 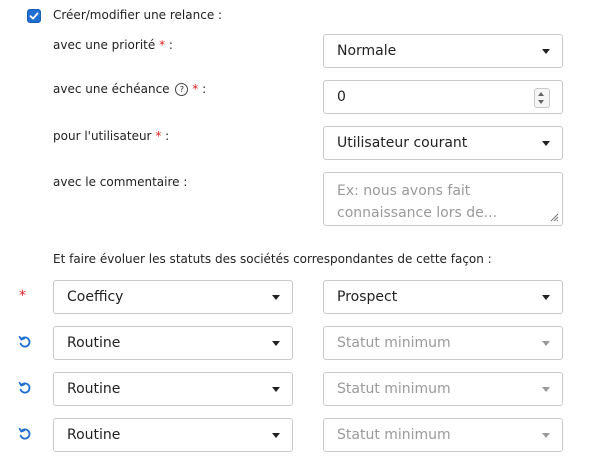 What do you see at coordinates (541, 102) in the screenshot?
I see `decrement-arrow-icon` at bounding box center [541, 102].